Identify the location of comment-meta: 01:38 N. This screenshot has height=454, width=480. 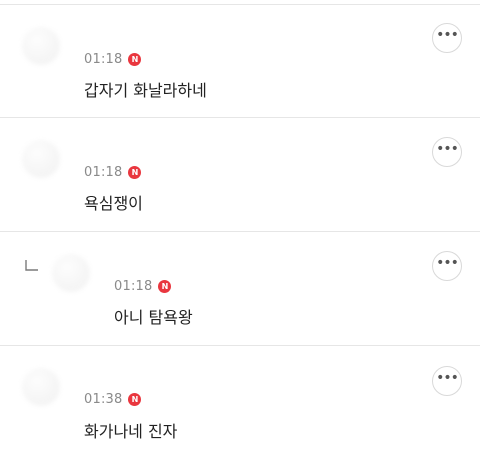
(113, 399).